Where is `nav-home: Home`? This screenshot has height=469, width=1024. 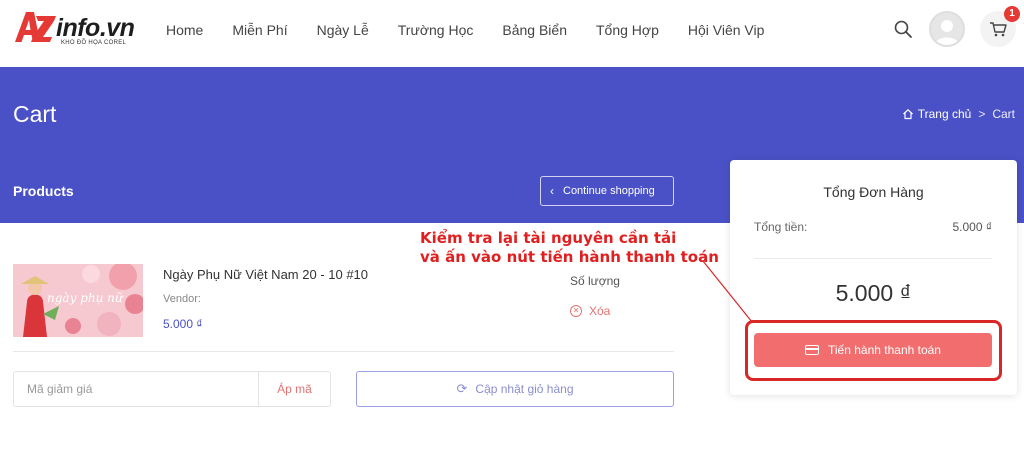
nav-home: Home is located at coordinates (184, 30).